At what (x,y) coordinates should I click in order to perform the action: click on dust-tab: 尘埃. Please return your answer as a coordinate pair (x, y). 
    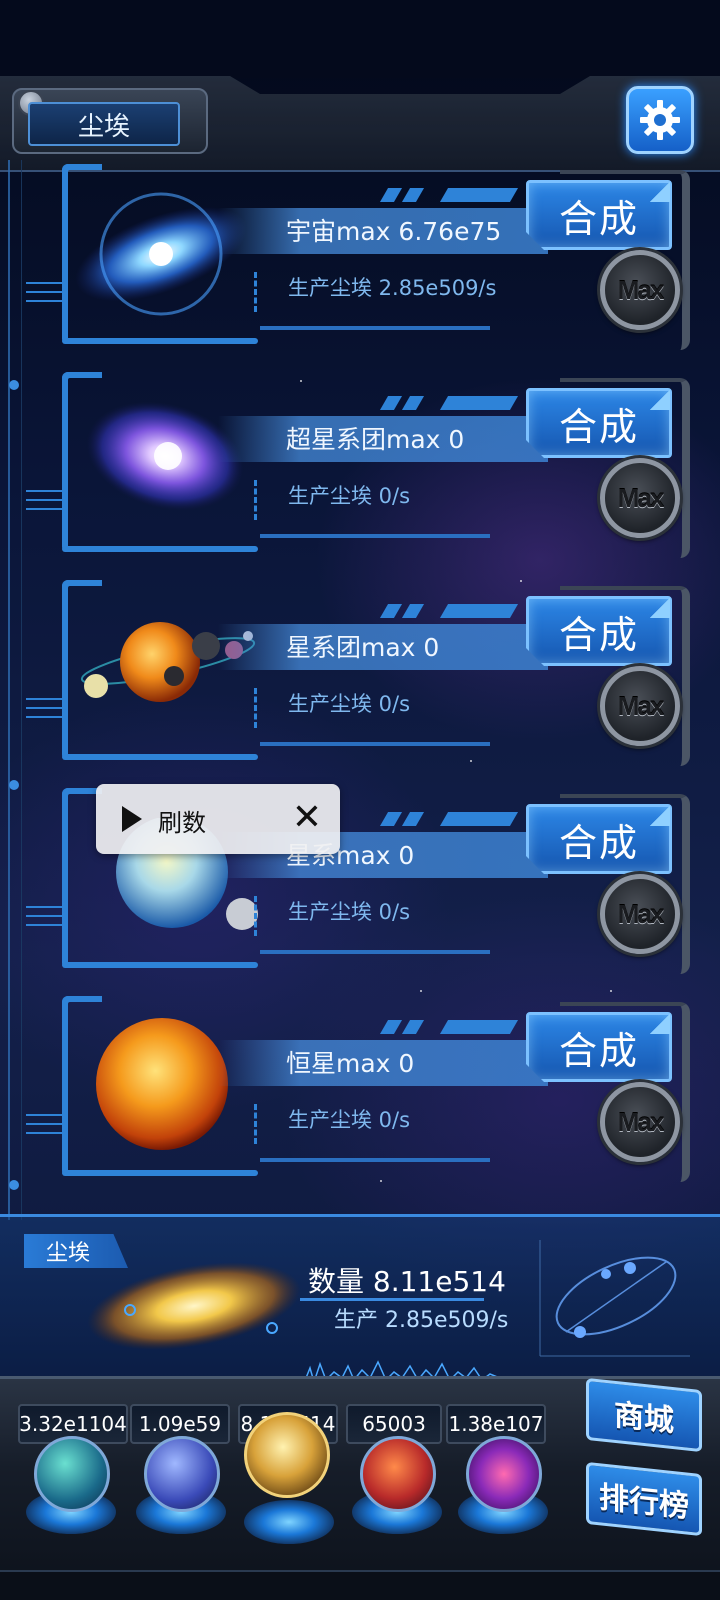
    Looking at the image, I should click on (104, 124).